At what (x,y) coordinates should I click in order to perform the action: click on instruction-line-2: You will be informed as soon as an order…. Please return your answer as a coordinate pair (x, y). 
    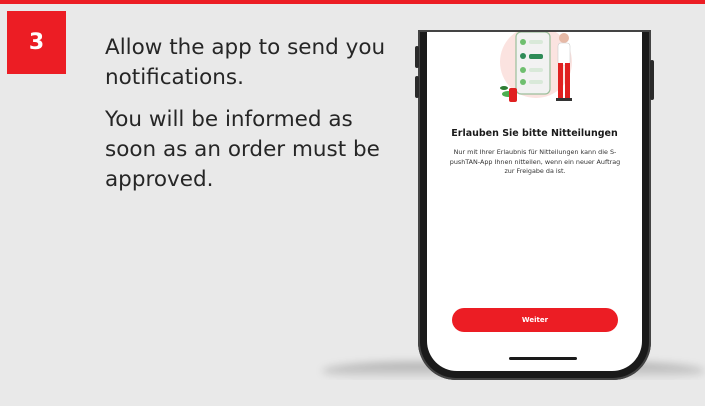
    Looking at the image, I should click on (242, 149).